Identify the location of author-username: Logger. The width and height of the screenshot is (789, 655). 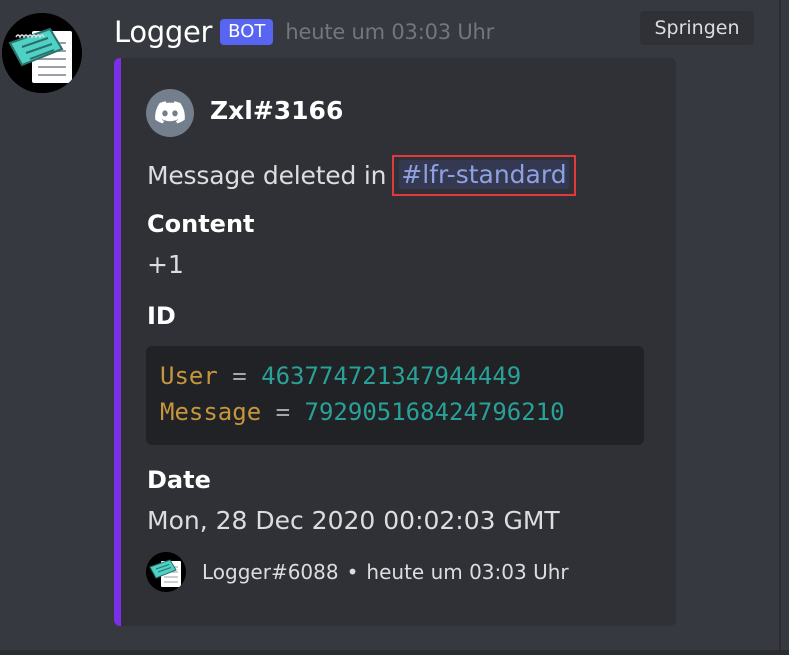
(163, 32).